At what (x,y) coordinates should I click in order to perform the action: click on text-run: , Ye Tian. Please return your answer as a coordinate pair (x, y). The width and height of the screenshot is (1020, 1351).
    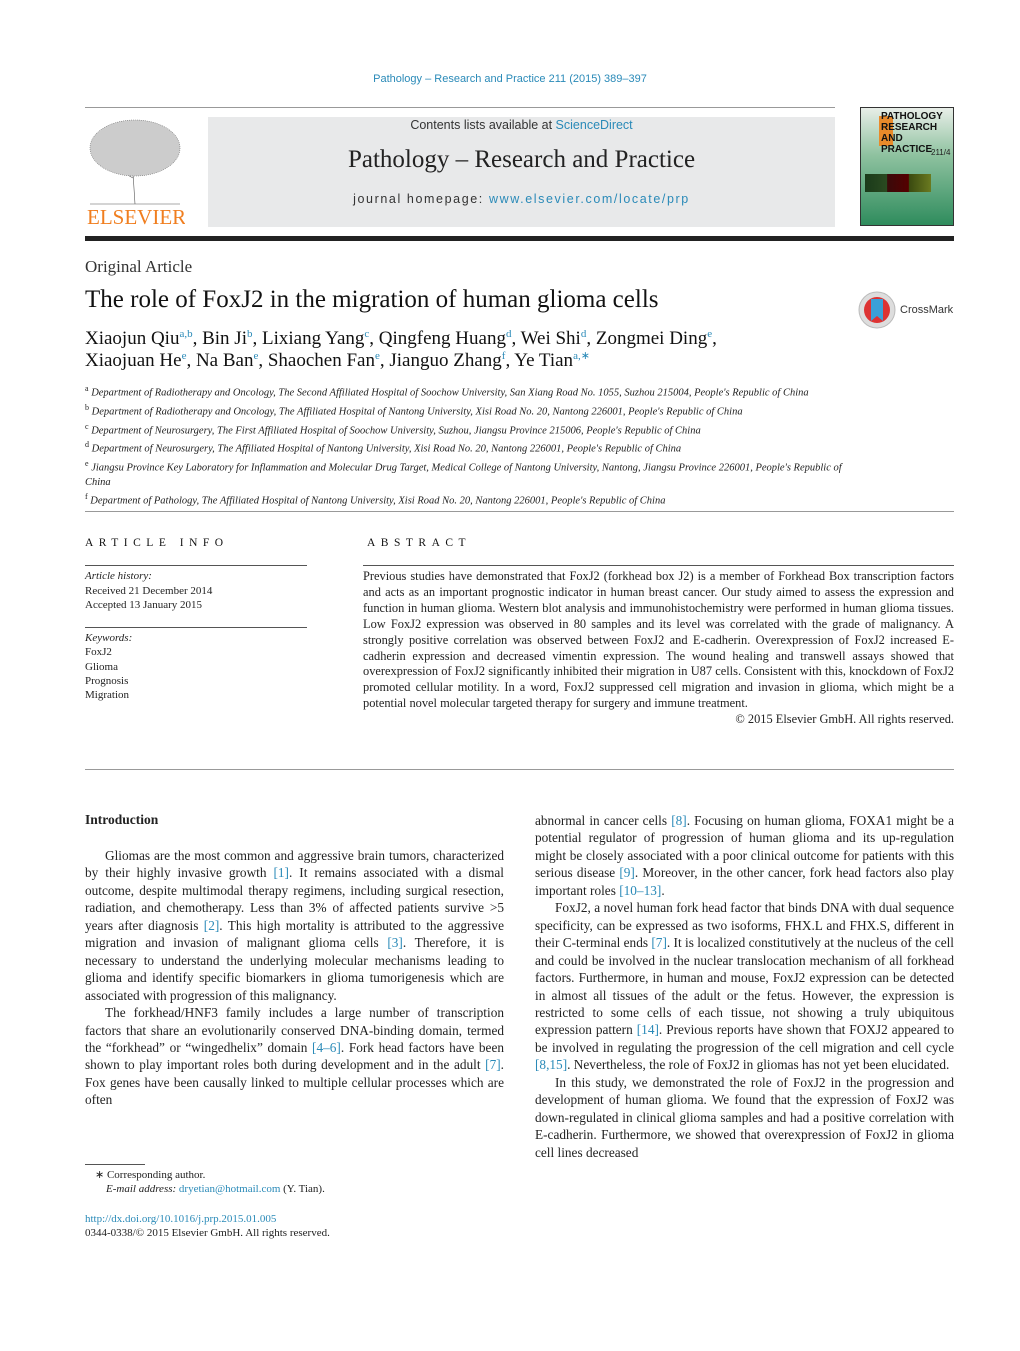
    Looking at the image, I should click on (539, 360).